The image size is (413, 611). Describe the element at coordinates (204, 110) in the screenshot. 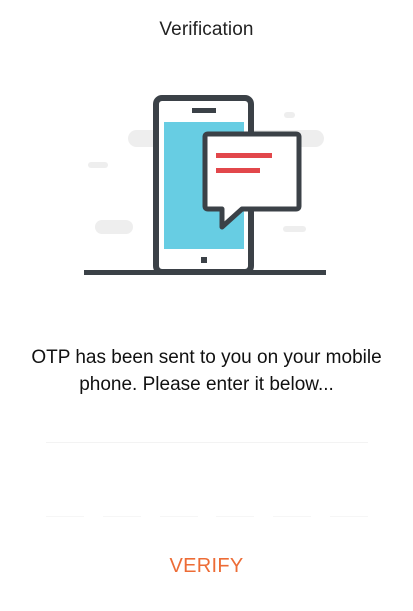

I see `phone-speaker` at that location.